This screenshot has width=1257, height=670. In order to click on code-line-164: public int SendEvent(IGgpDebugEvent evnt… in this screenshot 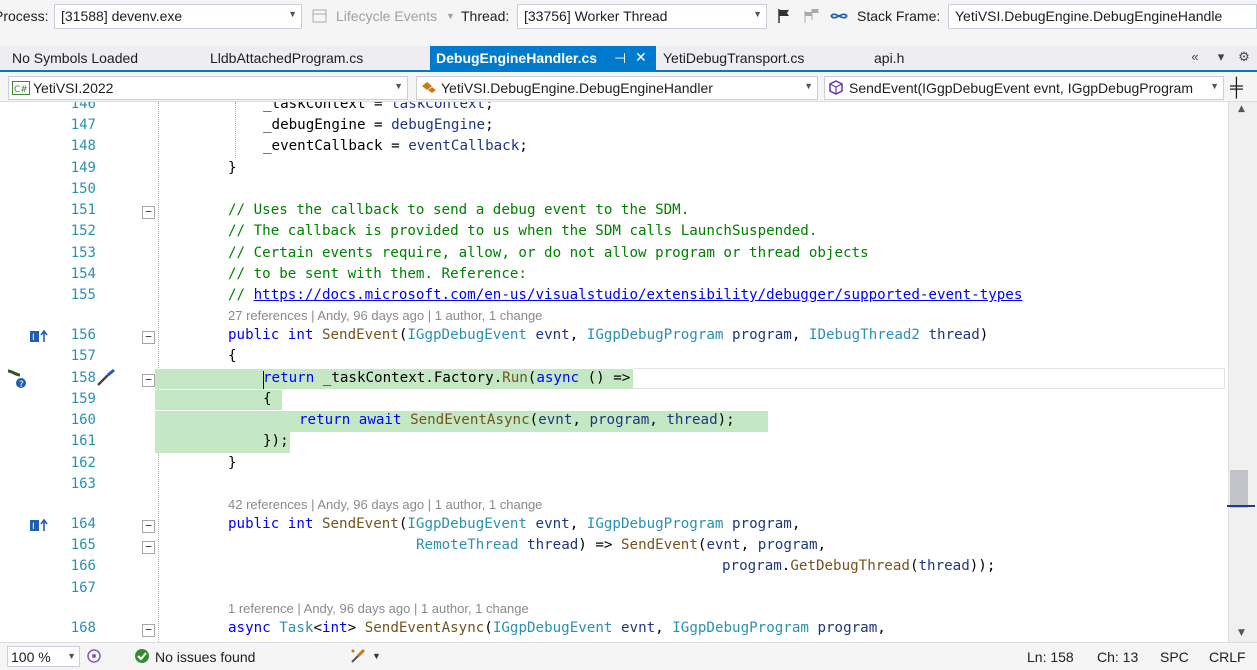, I will do `click(514, 524)`.